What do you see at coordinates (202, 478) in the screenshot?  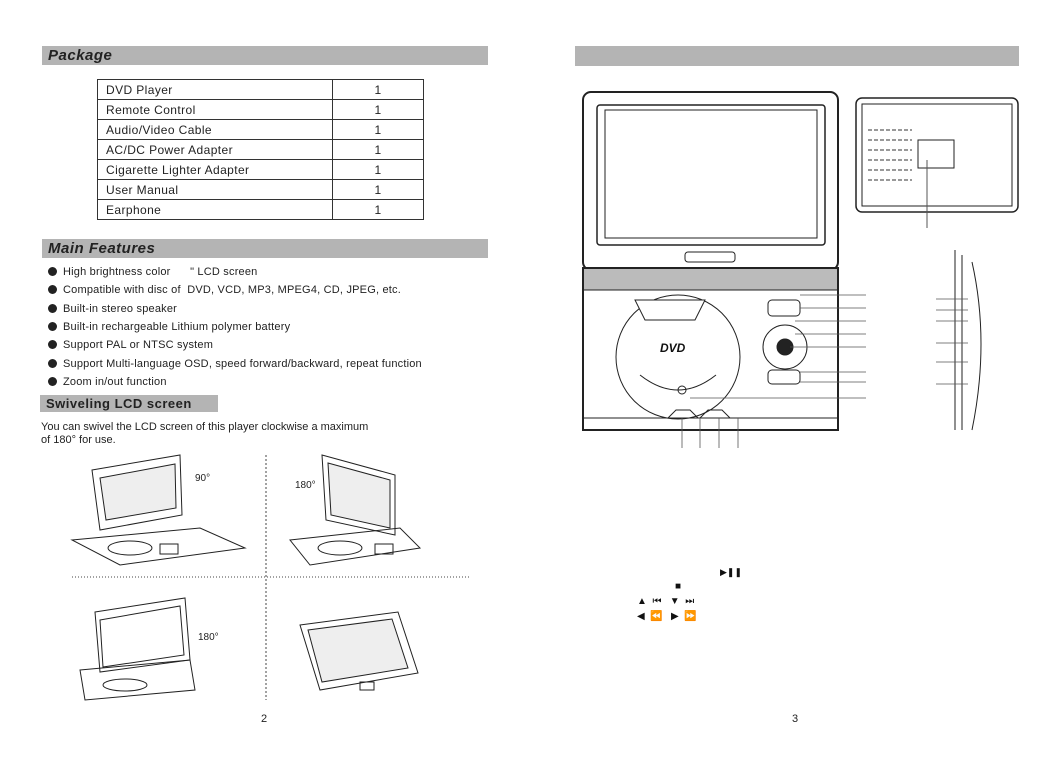 I see `angle-label-90: 90°` at bounding box center [202, 478].